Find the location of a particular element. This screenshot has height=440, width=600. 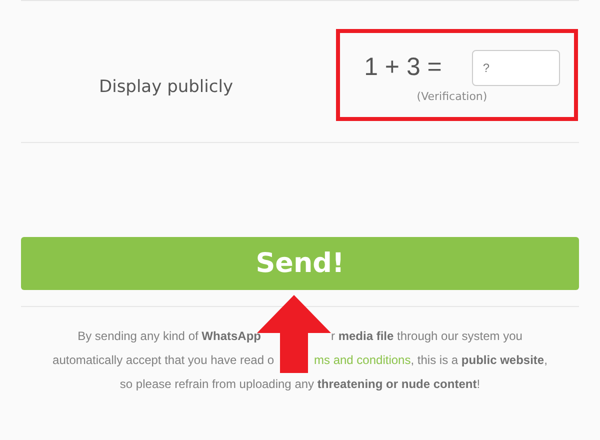

notice-text: automatically accept that you have read o is located at coordinates (163, 360).